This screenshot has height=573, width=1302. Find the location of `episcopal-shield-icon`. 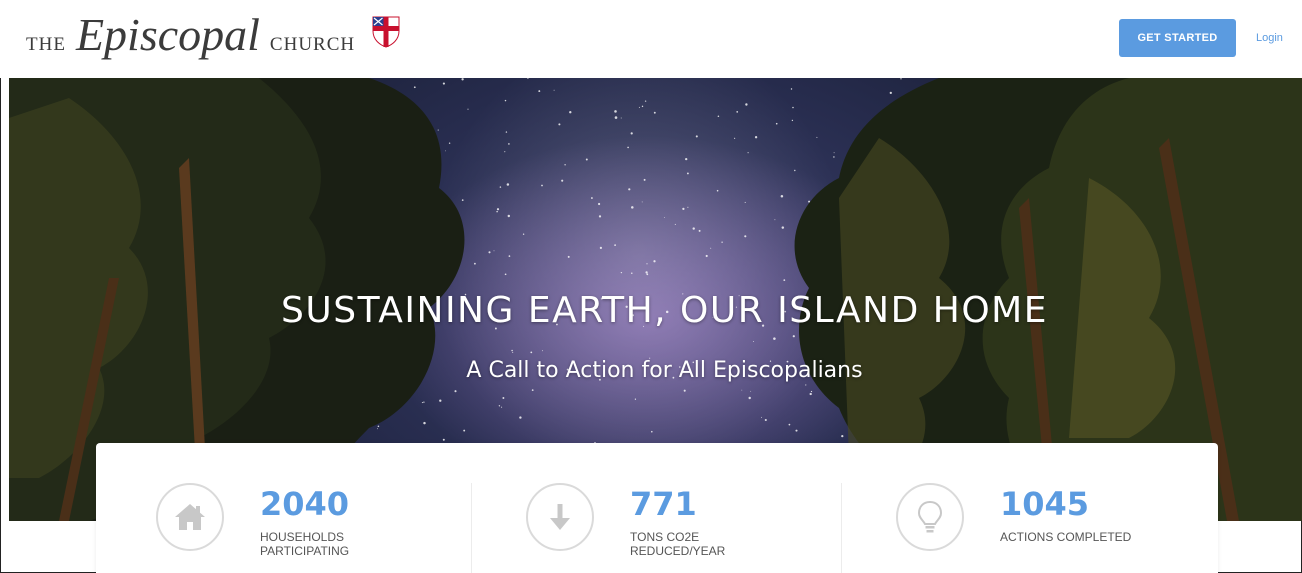

episcopal-shield-icon is located at coordinates (386, 32).